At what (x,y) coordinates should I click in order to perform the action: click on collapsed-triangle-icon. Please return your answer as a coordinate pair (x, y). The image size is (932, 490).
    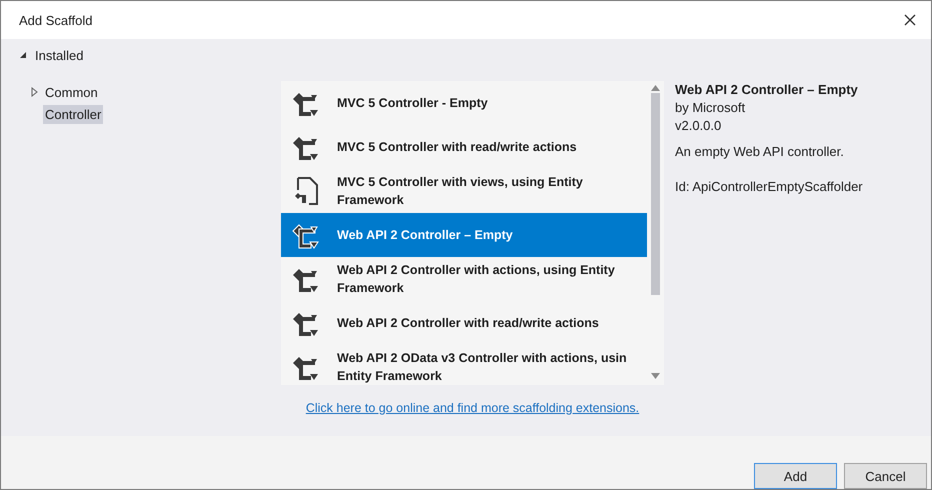
    Looking at the image, I should click on (35, 92).